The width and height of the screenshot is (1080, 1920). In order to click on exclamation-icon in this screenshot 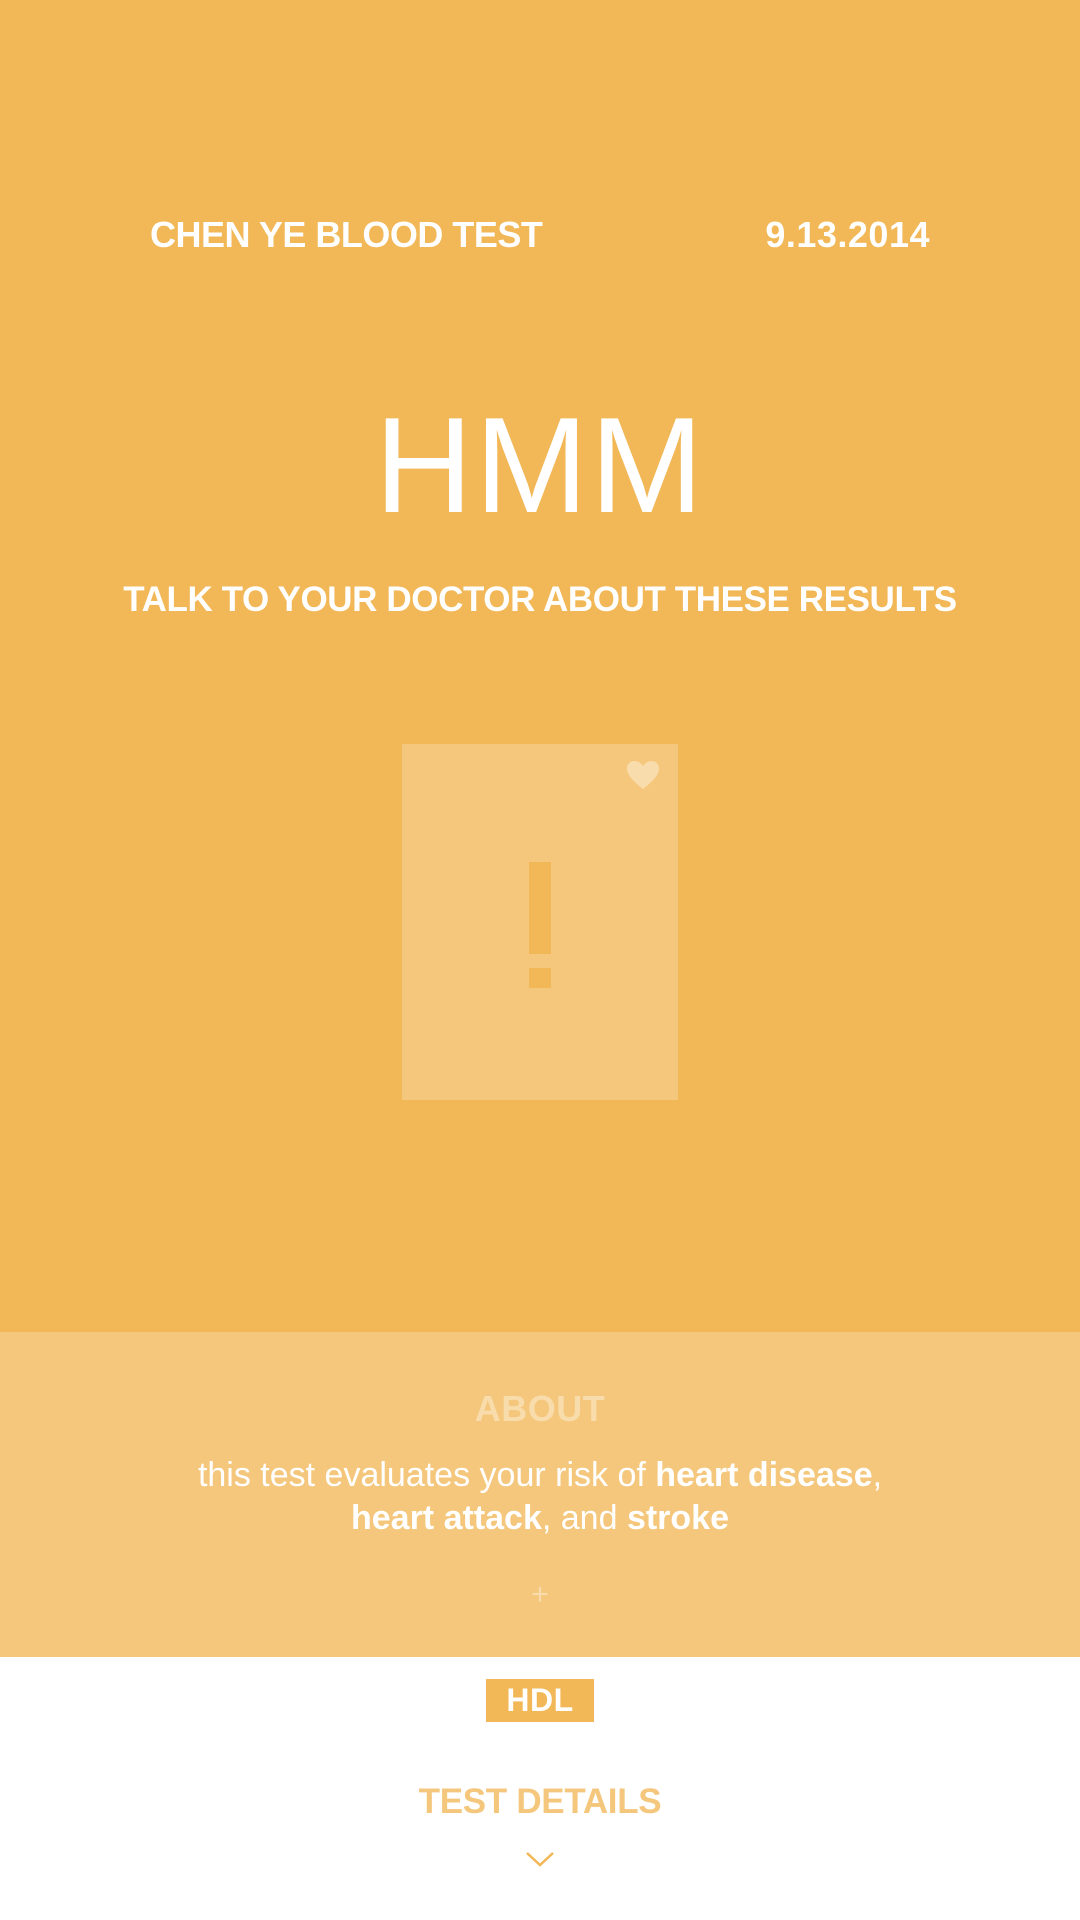, I will do `click(540, 925)`.